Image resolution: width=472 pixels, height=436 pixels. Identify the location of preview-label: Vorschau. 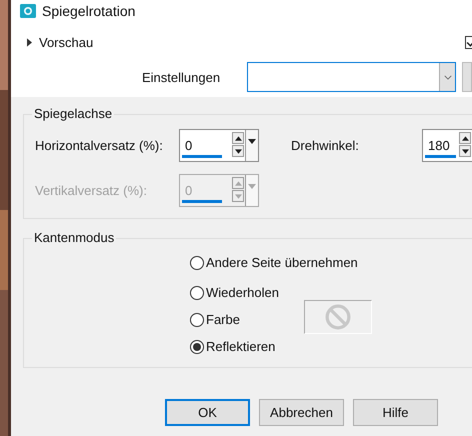
(66, 42).